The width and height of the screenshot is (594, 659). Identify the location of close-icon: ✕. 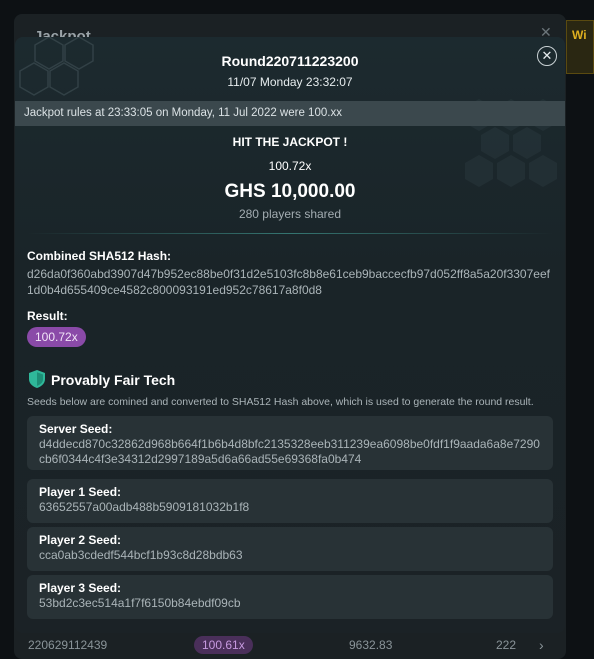
(547, 55).